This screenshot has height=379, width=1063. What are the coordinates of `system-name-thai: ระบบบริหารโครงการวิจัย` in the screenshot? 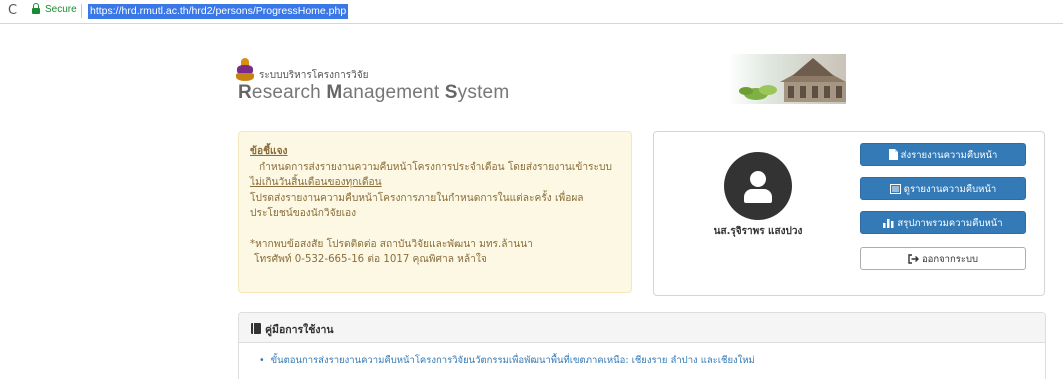 It's located at (314, 75).